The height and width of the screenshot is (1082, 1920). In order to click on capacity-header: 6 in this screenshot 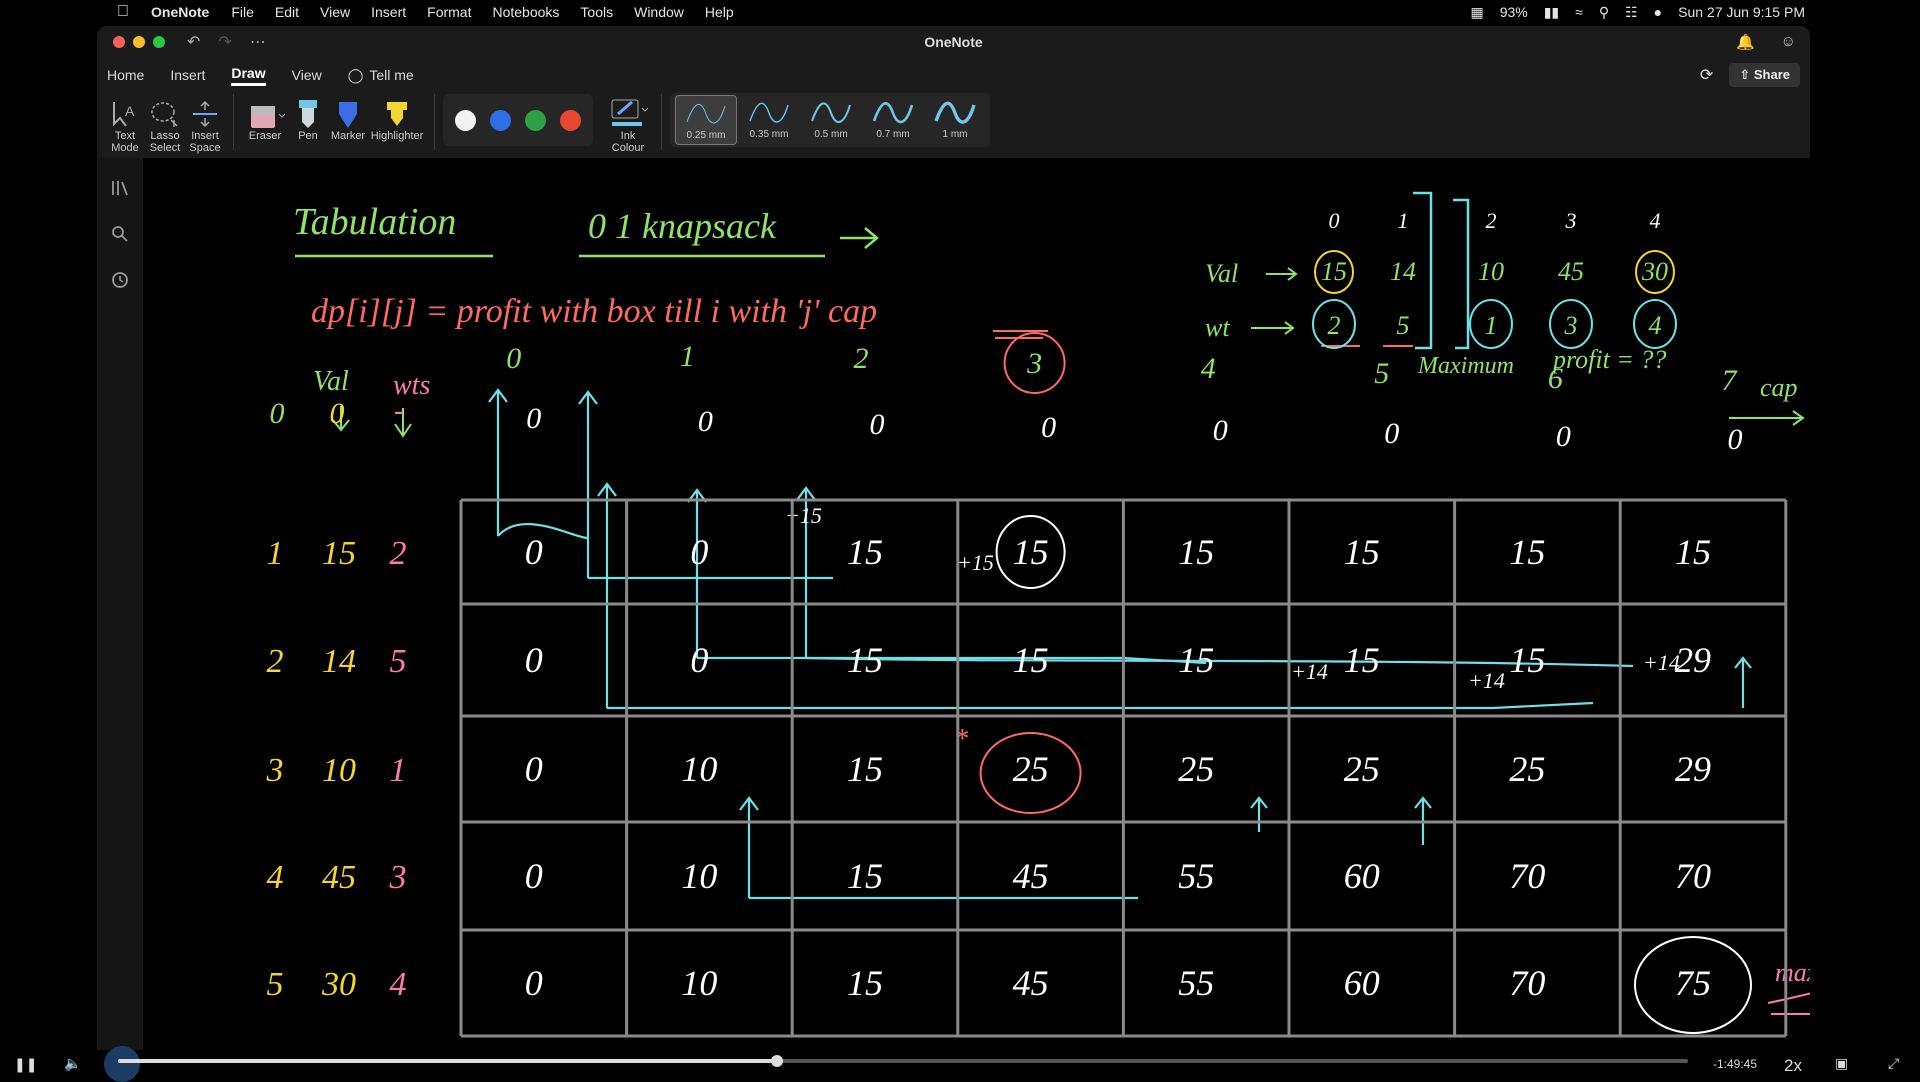, I will do `click(1555, 378)`.